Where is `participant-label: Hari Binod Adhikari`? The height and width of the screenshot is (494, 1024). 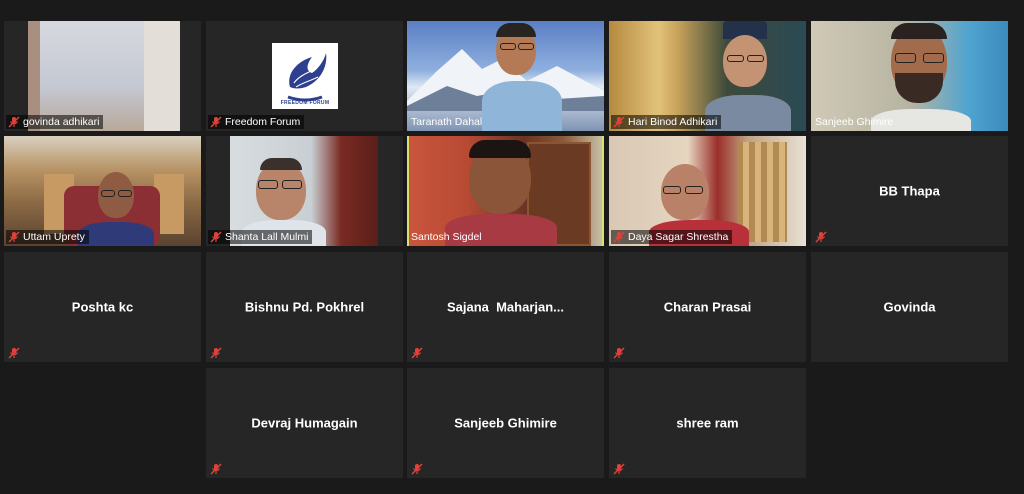 participant-label: Hari Binod Adhikari is located at coordinates (666, 122).